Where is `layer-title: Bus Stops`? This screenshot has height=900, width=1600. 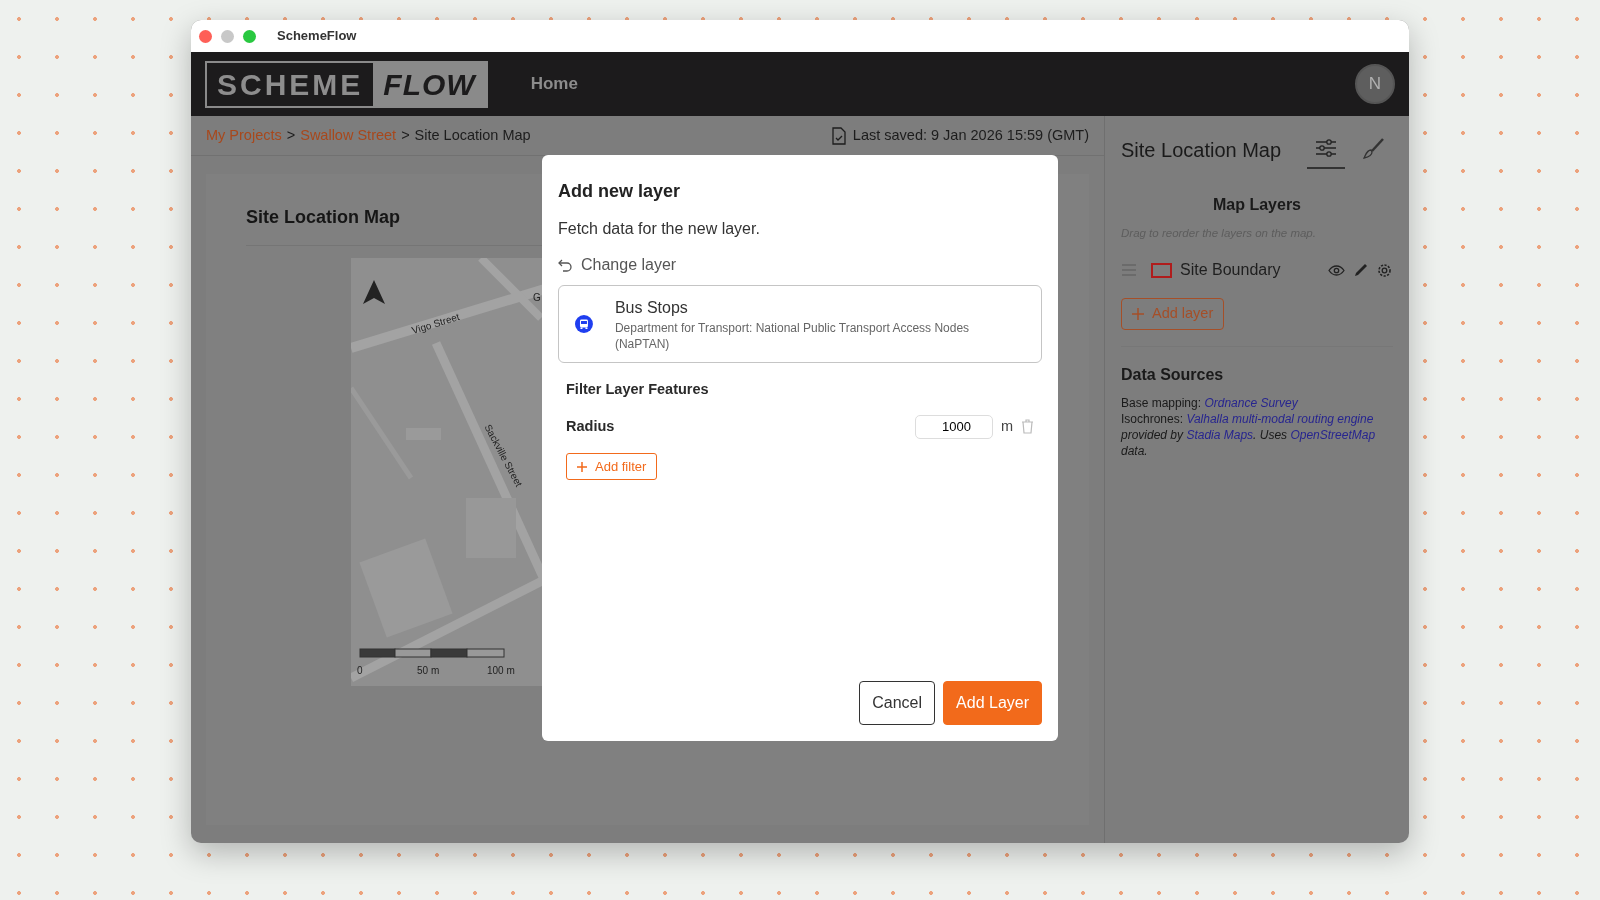
layer-title: Bus Stops is located at coordinates (651, 308).